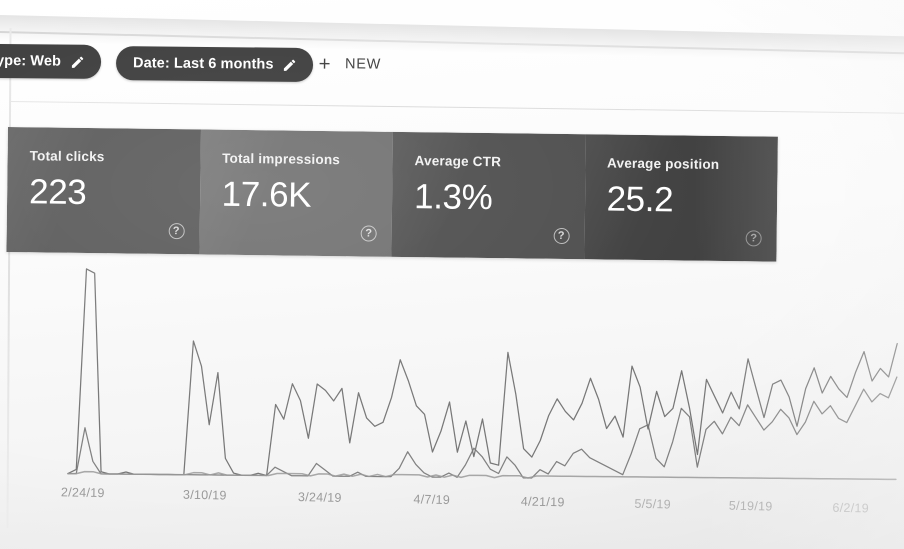 This screenshot has width=904, height=549. Describe the element at coordinates (266, 194) in the screenshot. I see `metric-card-value: 17.6K` at that location.